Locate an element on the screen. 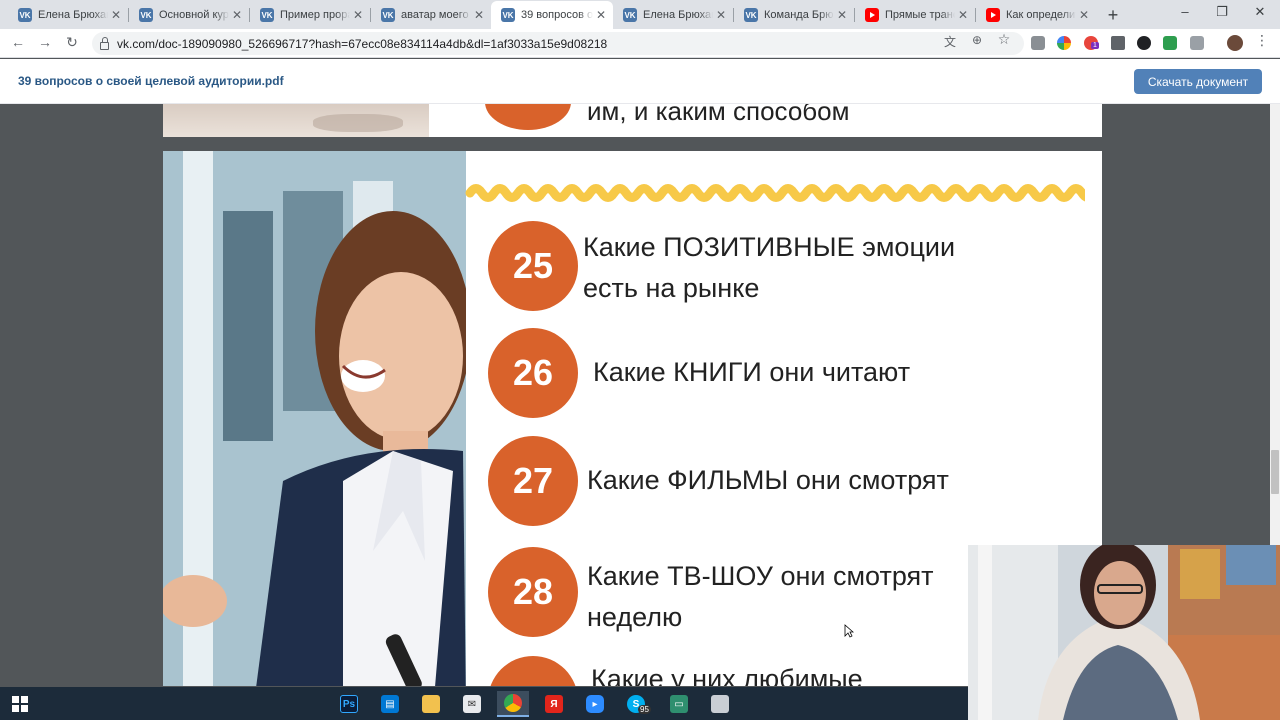 Image resolution: width=1280 pixels, height=720 pixels. chrome-icon is located at coordinates (513, 704).